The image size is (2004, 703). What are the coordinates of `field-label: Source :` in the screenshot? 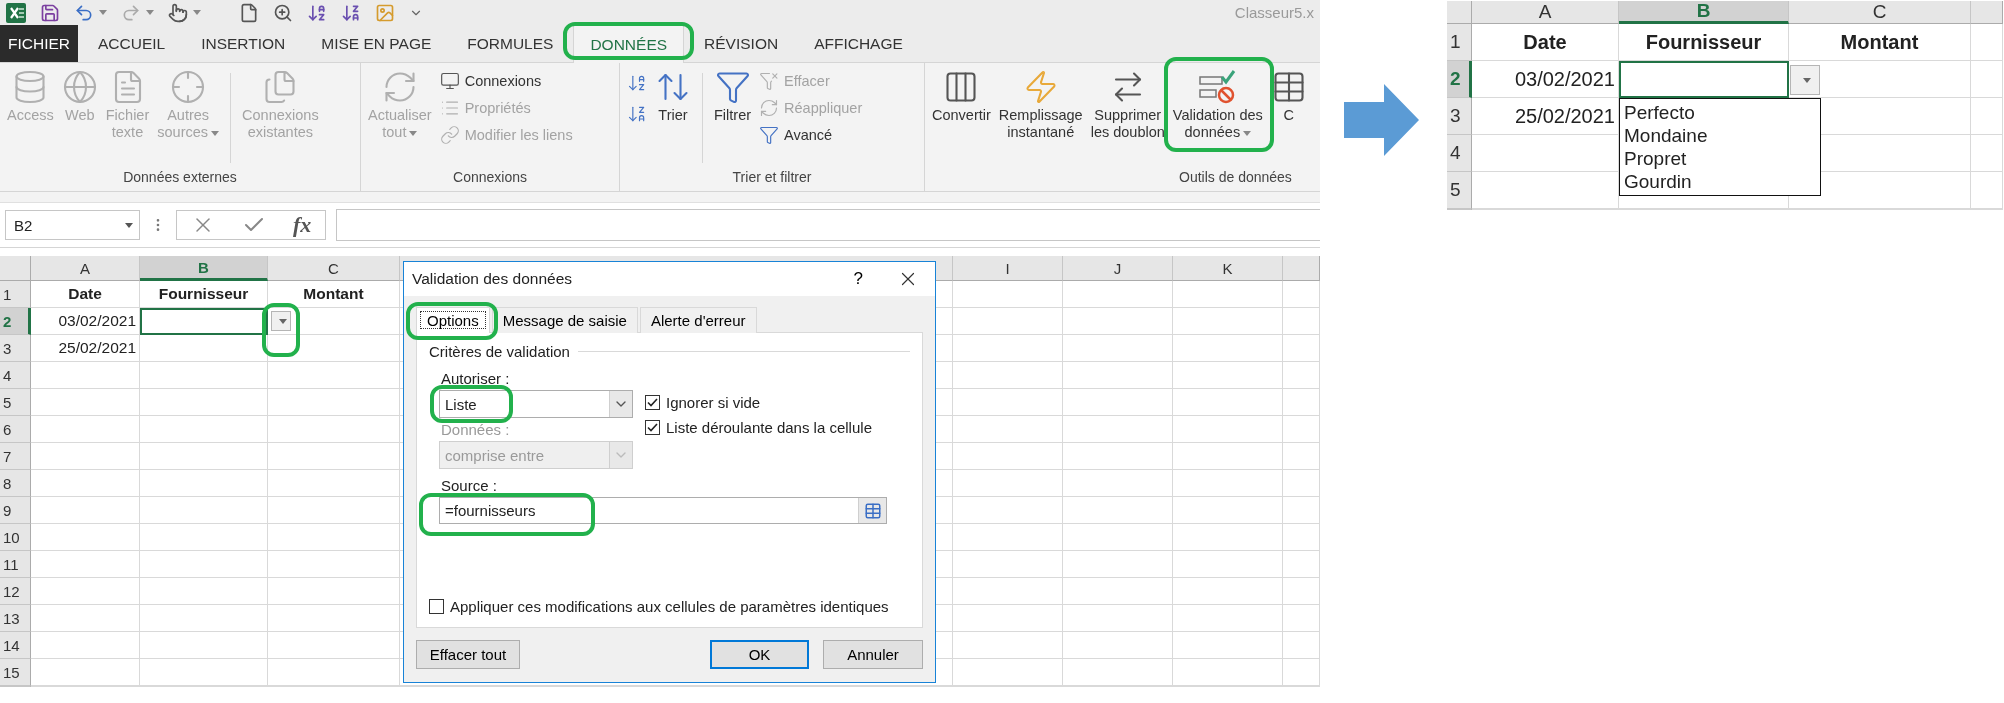 It's located at (468, 485).